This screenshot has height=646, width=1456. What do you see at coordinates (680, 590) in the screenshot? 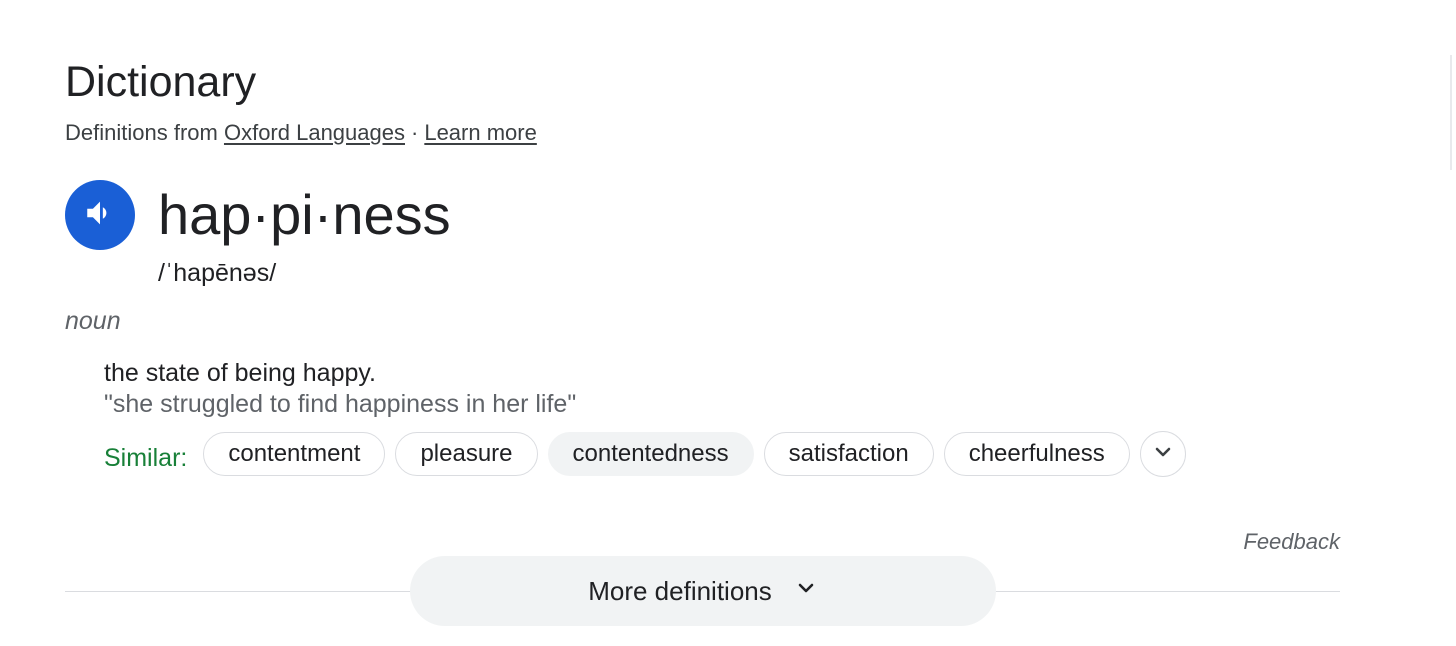
I see `more-definitions-label: More definitions` at bounding box center [680, 590].